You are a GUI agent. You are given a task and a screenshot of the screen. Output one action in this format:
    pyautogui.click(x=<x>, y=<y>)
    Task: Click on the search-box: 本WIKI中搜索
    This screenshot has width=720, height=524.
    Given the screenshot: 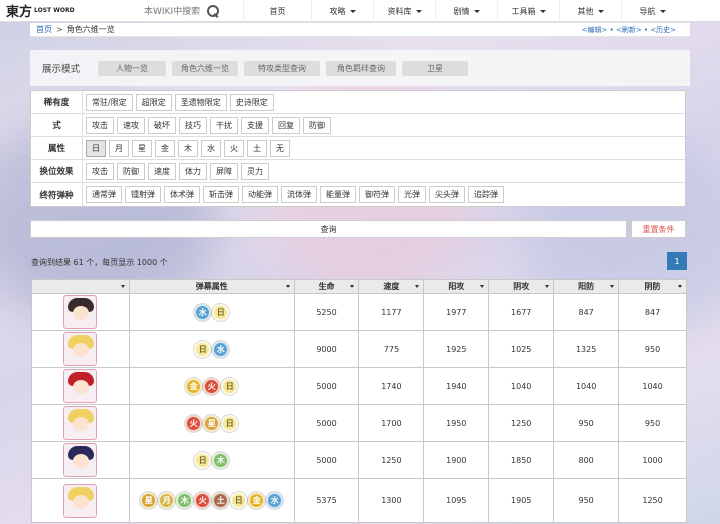 What is the action you would take?
    pyautogui.click(x=192, y=11)
    